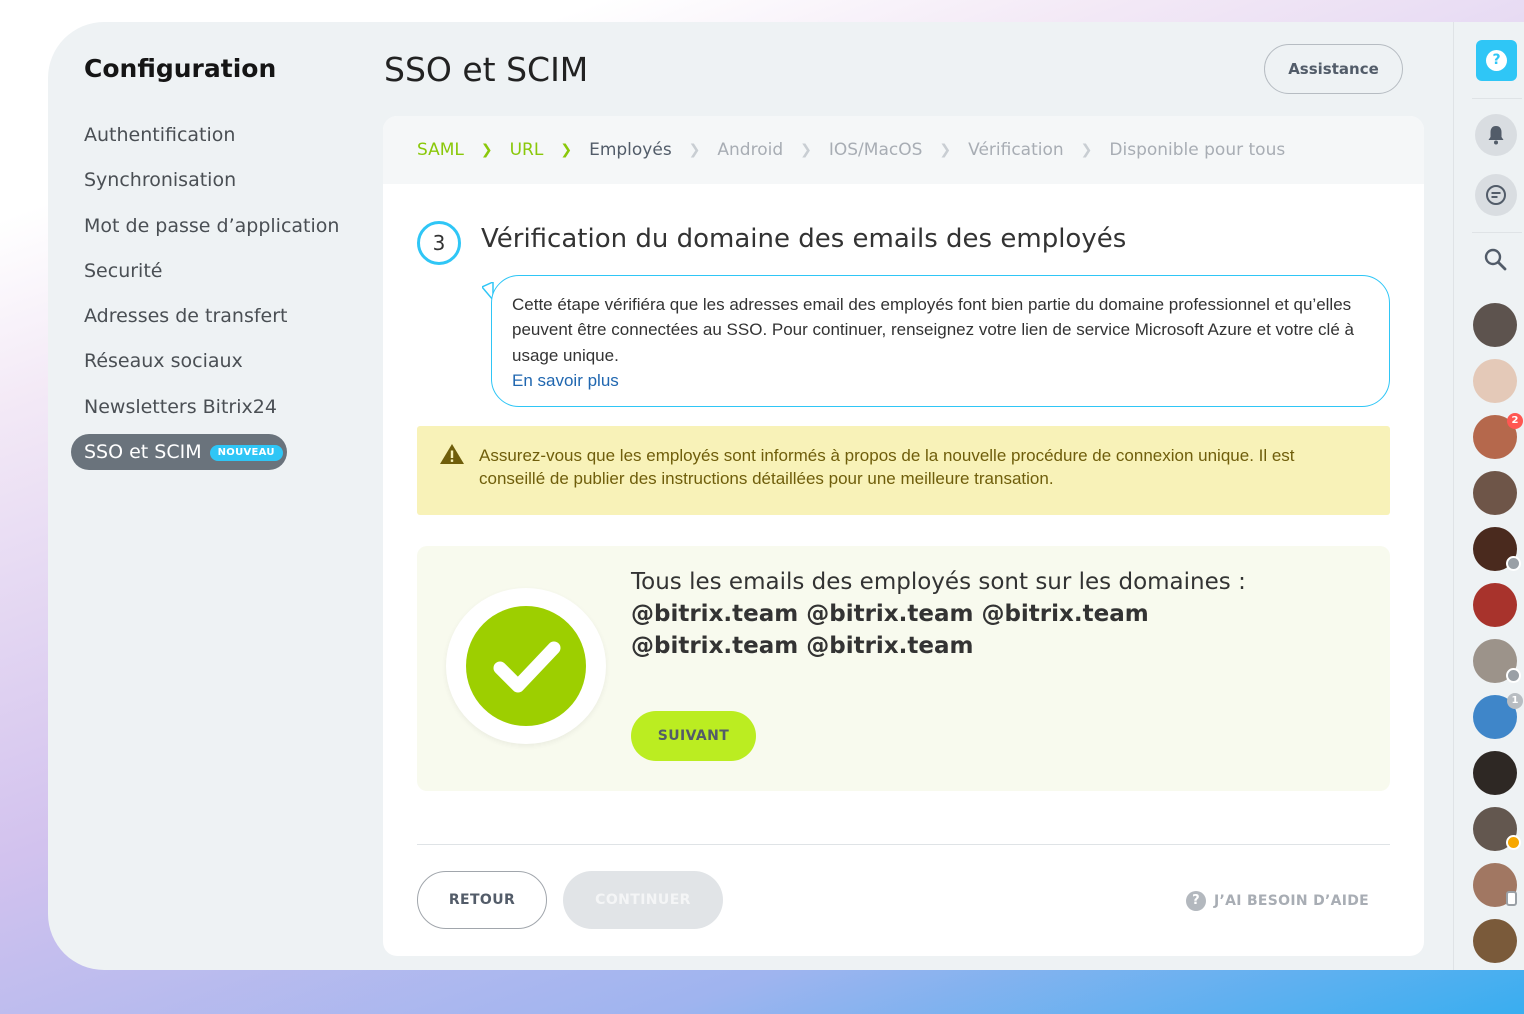 Image resolution: width=1524 pixels, height=1014 pixels. Describe the element at coordinates (875, 150) in the screenshot. I see `step-ios-macos: IOS/MacOS` at that location.